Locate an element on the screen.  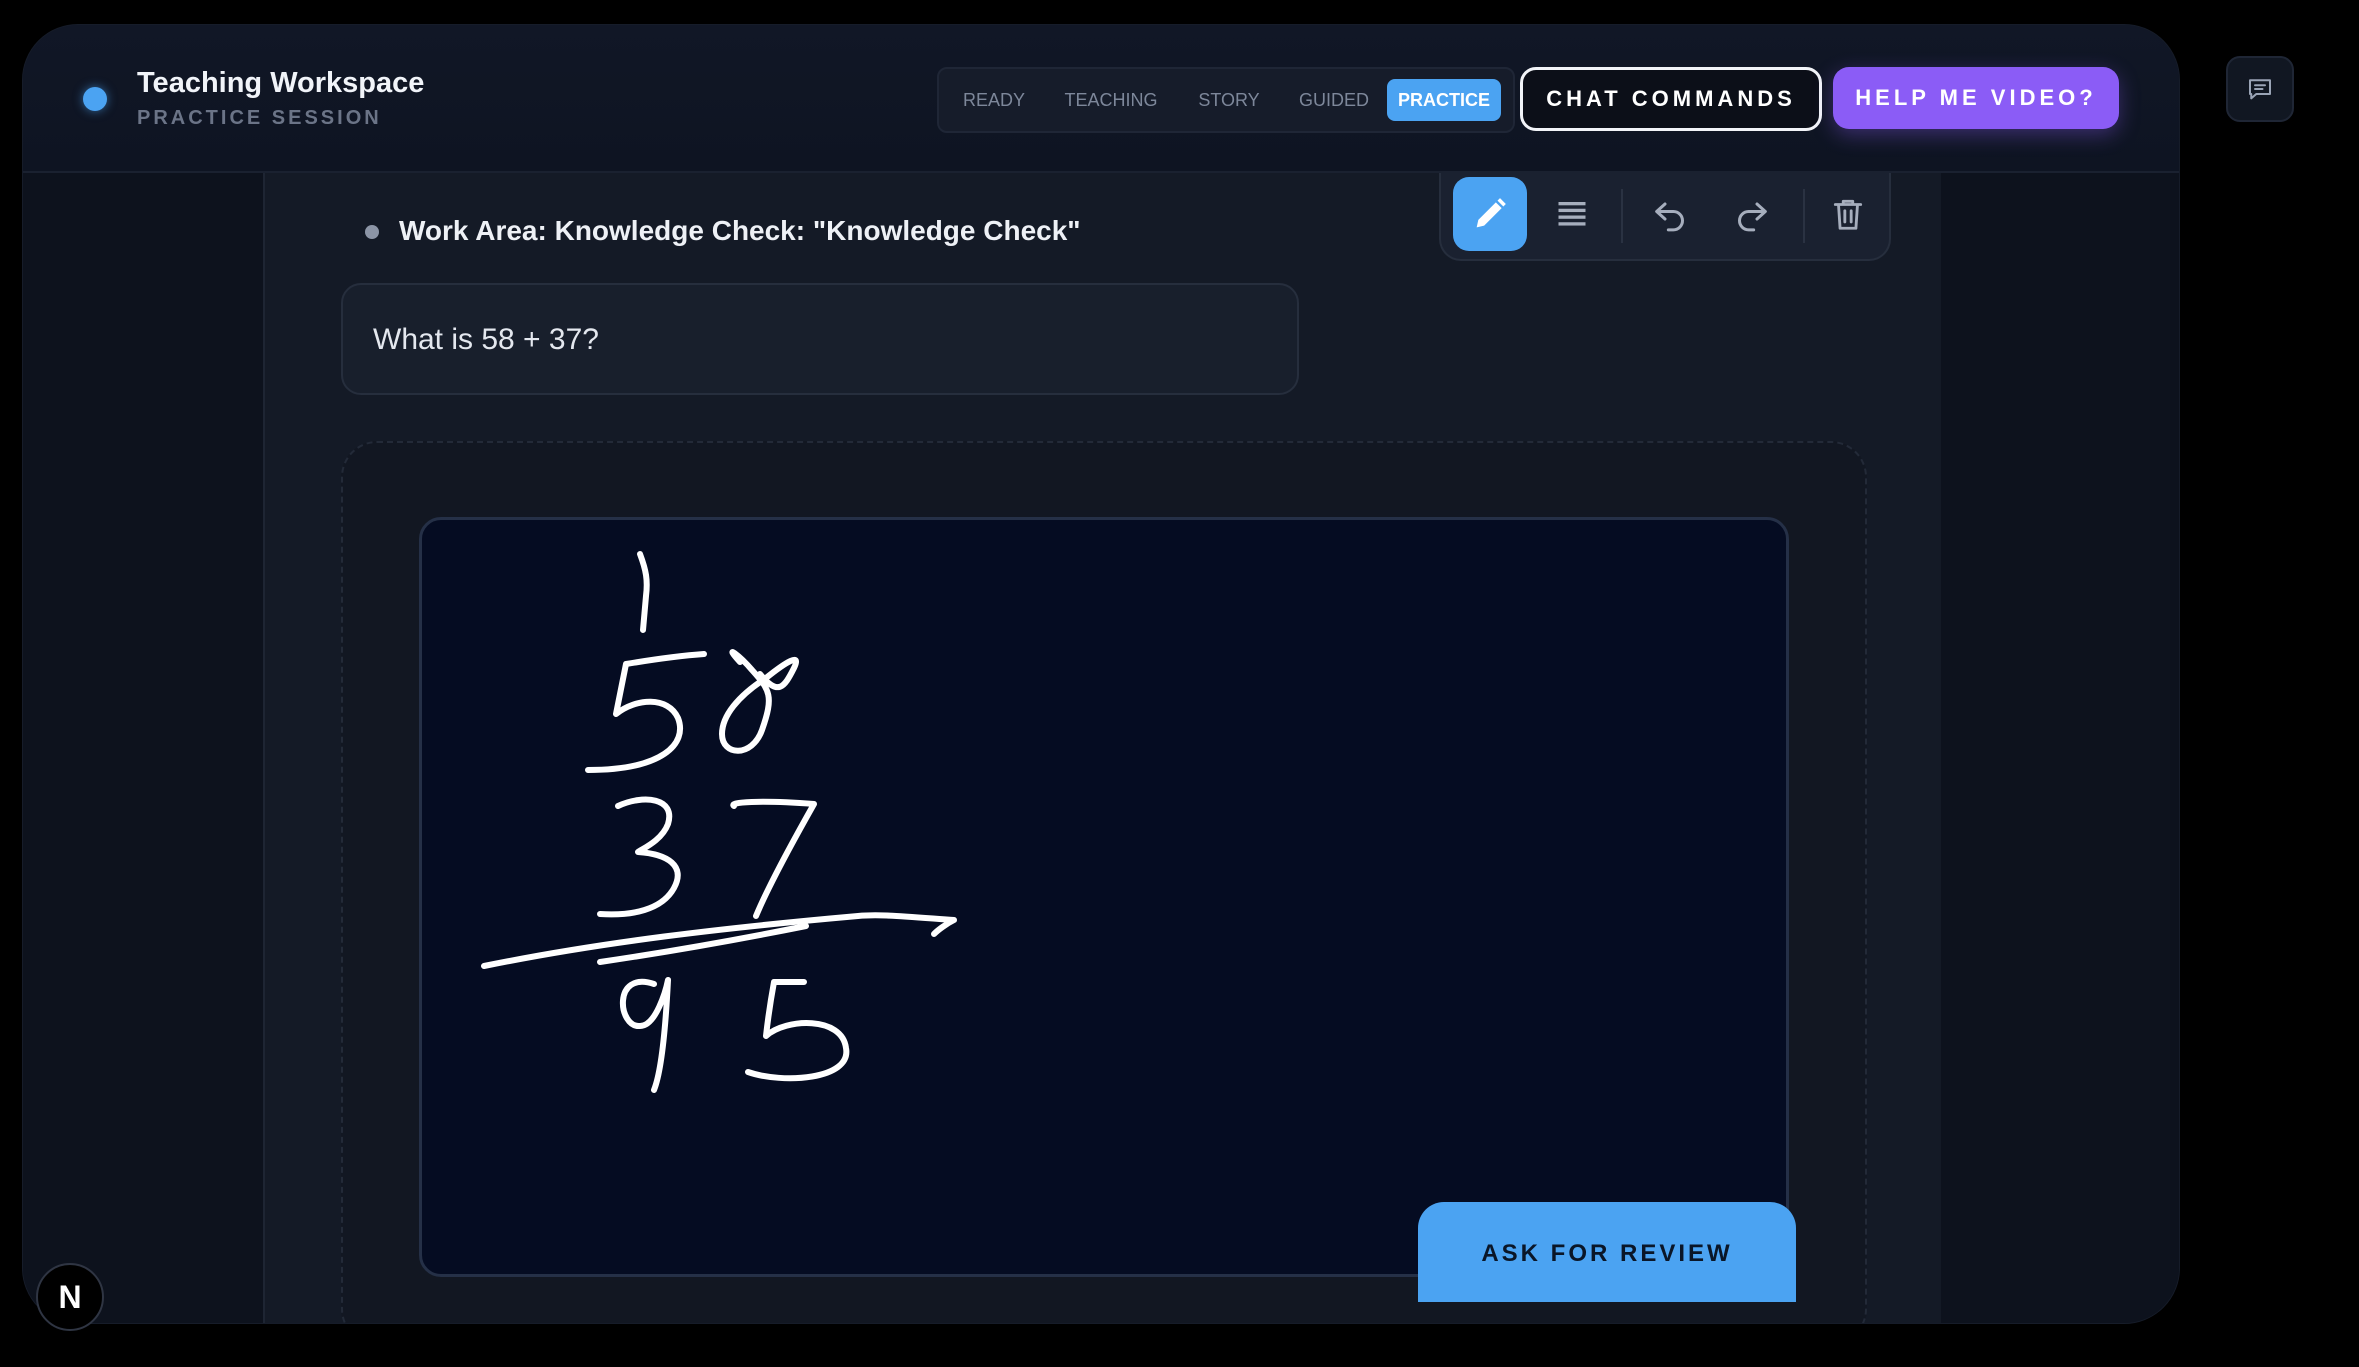
question-text: What is 58 + 37? is located at coordinates (486, 339).